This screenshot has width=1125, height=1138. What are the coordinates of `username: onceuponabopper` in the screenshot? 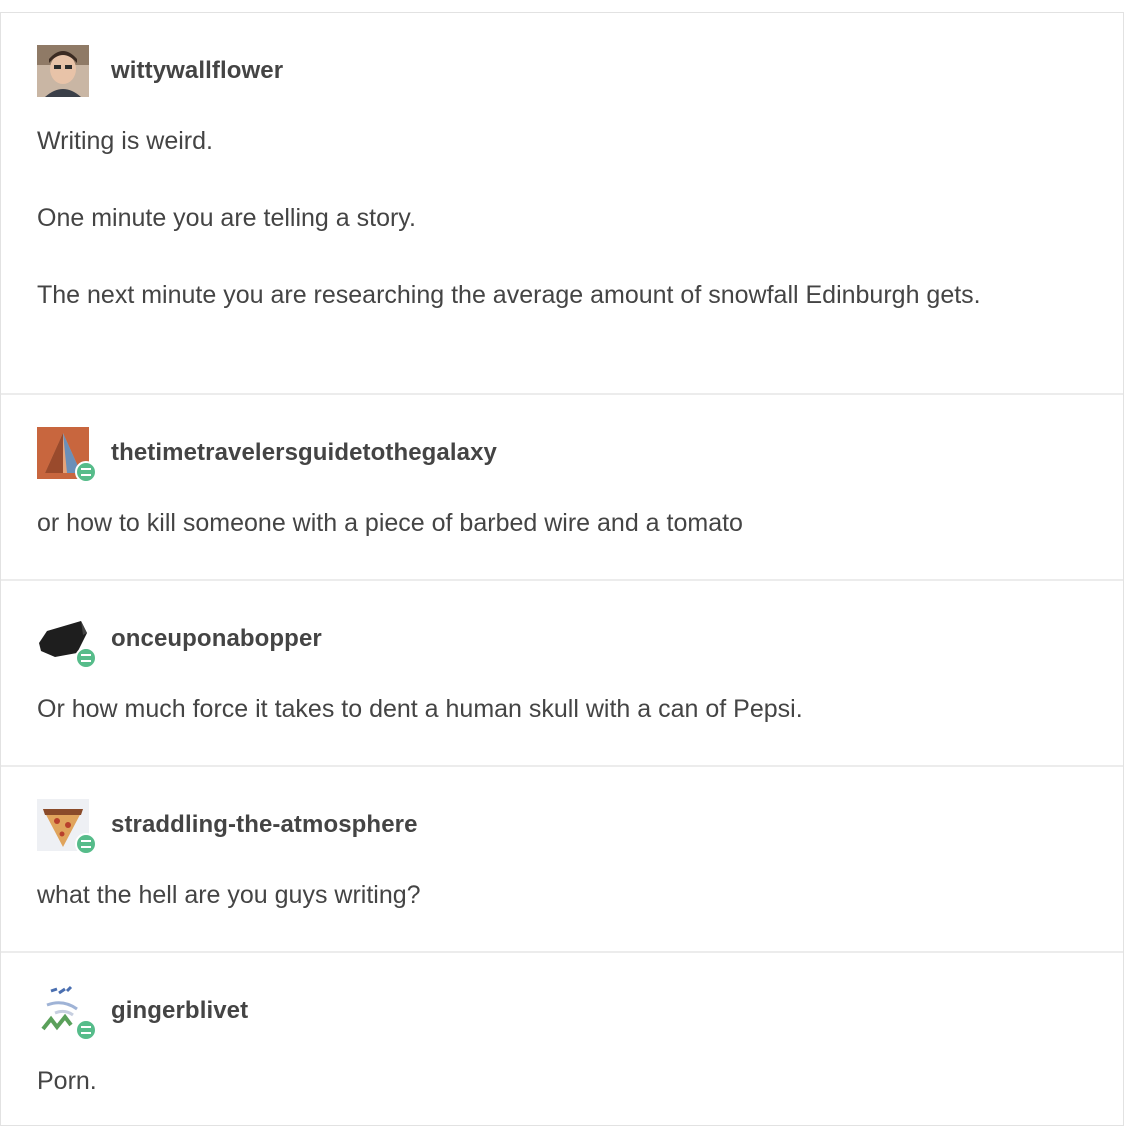 It's located at (216, 639).